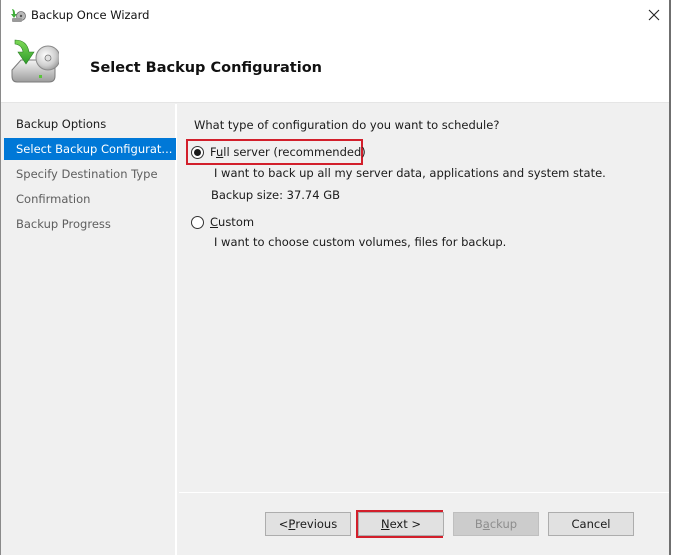 The image size is (673, 555). What do you see at coordinates (35, 64) in the screenshot?
I see `backup-disk-arrow-icon` at bounding box center [35, 64].